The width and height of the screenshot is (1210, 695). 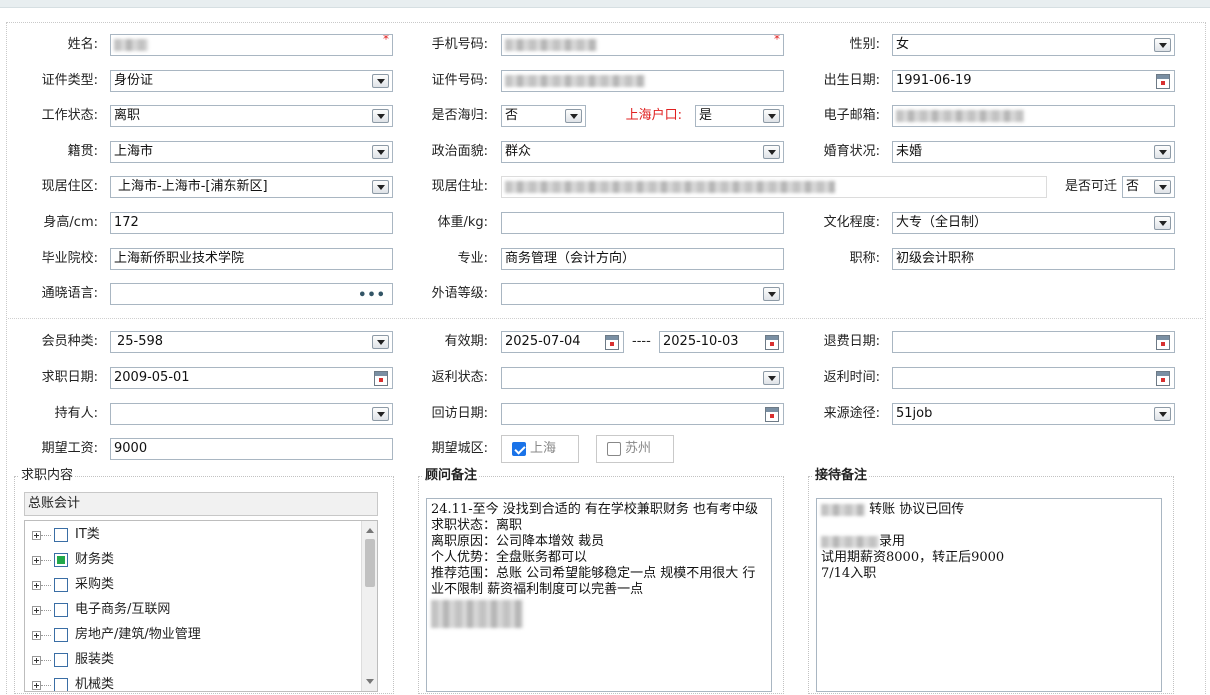 What do you see at coordinates (635, 449) in the screenshot?
I see `city-option-suzhou: 苏州` at bounding box center [635, 449].